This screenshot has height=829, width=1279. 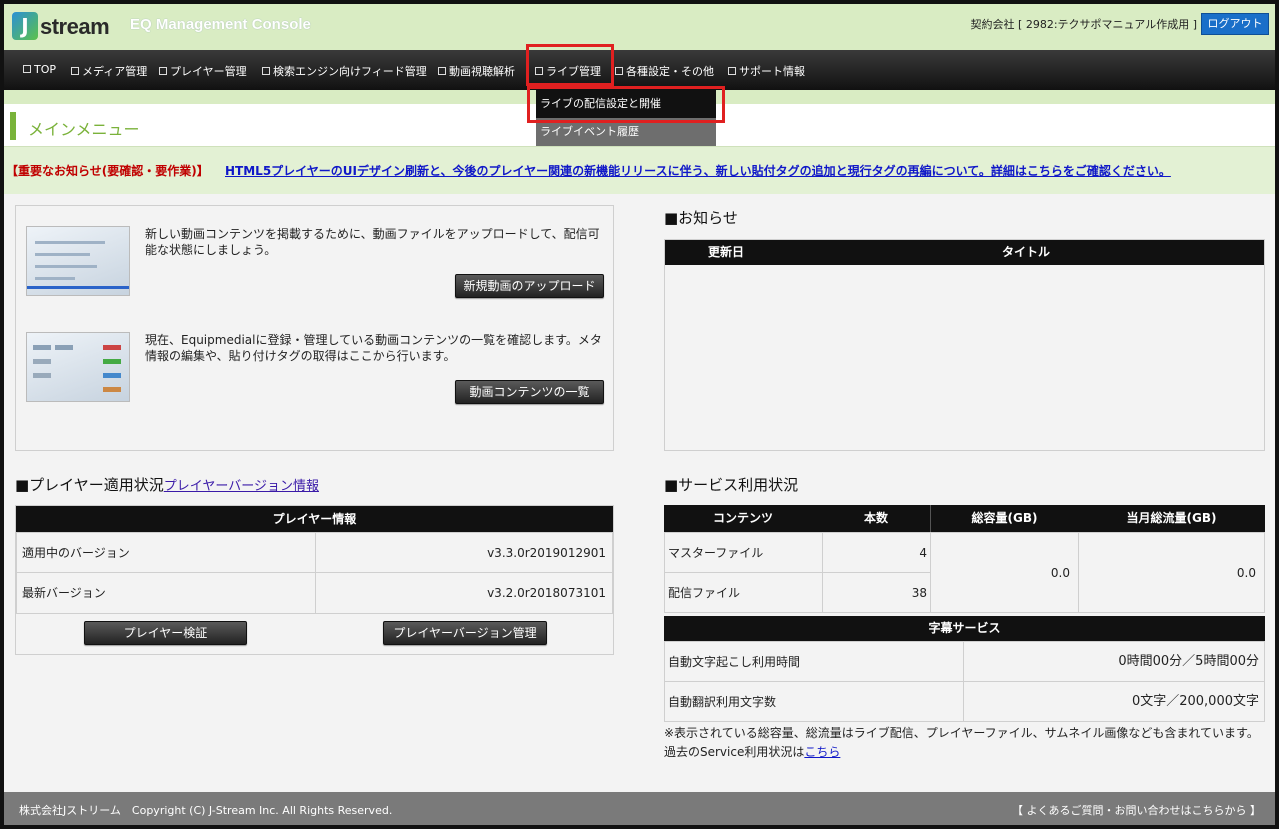 I want to click on nav-label: TOP, so click(x=45, y=69).